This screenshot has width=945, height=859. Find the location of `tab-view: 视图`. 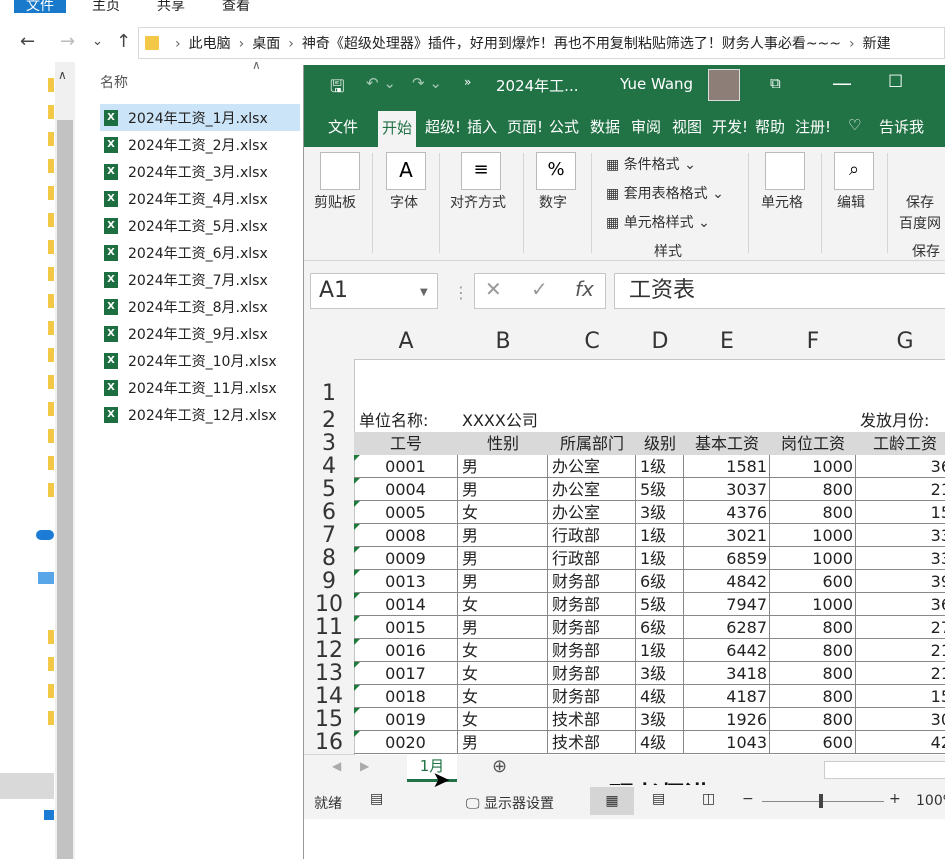

tab-view: 视图 is located at coordinates (687, 126).